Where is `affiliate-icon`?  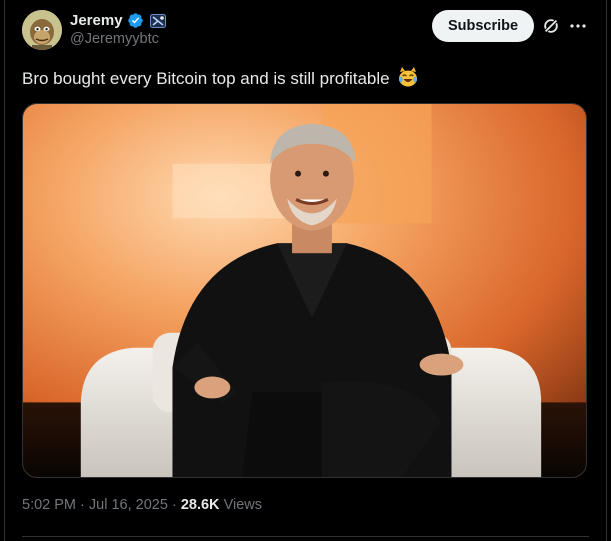
affiliate-icon is located at coordinates (157, 20).